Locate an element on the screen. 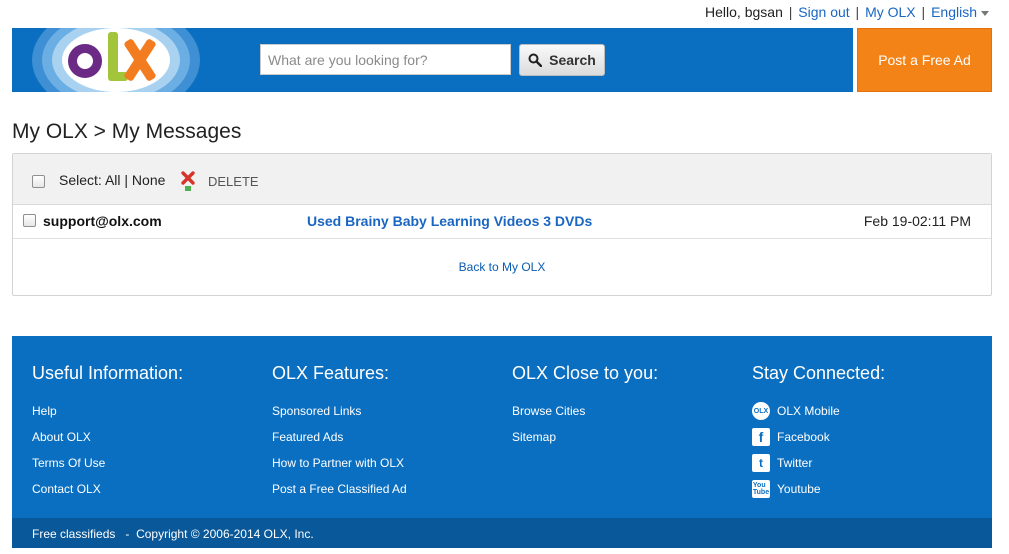  footer-heading: OLX Features: is located at coordinates (331, 373).